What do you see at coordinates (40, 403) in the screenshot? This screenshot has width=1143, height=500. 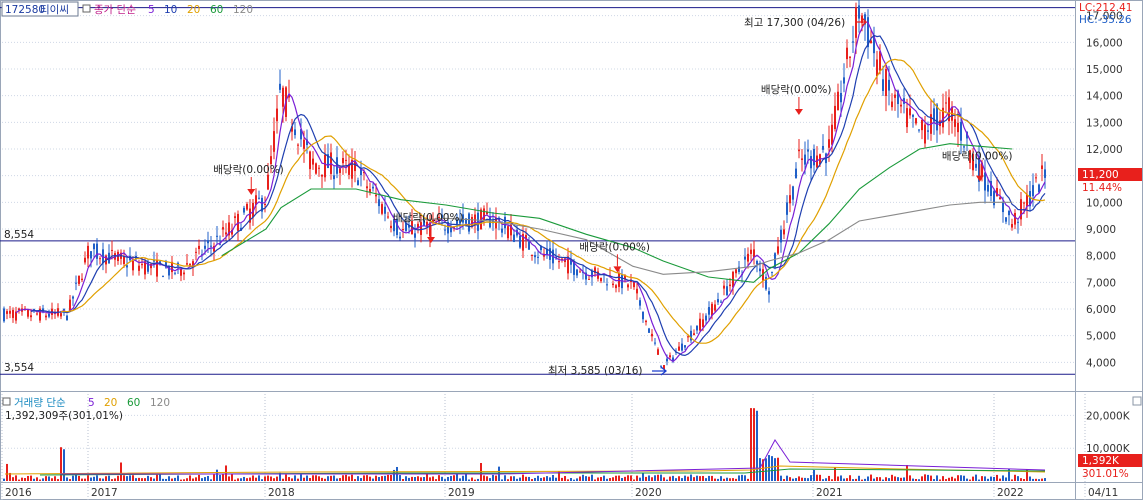 I see `volume-legend-label: 거래량 단순` at bounding box center [40, 403].